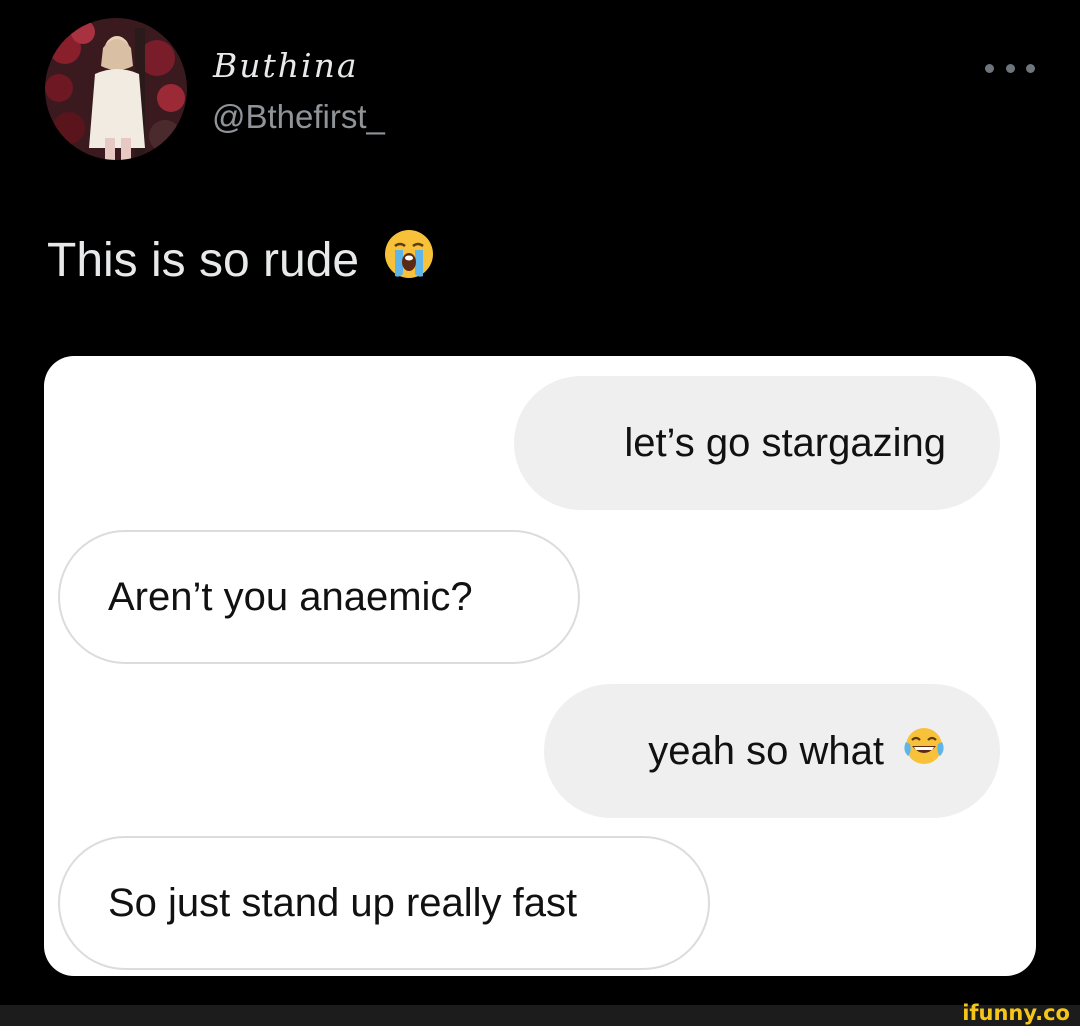 The height and width of the screenshot is (1026, 1080). Describe the element at coordinates (924, 751) in the screenshot. I see `tears-of-joy-face-icon` at that location.